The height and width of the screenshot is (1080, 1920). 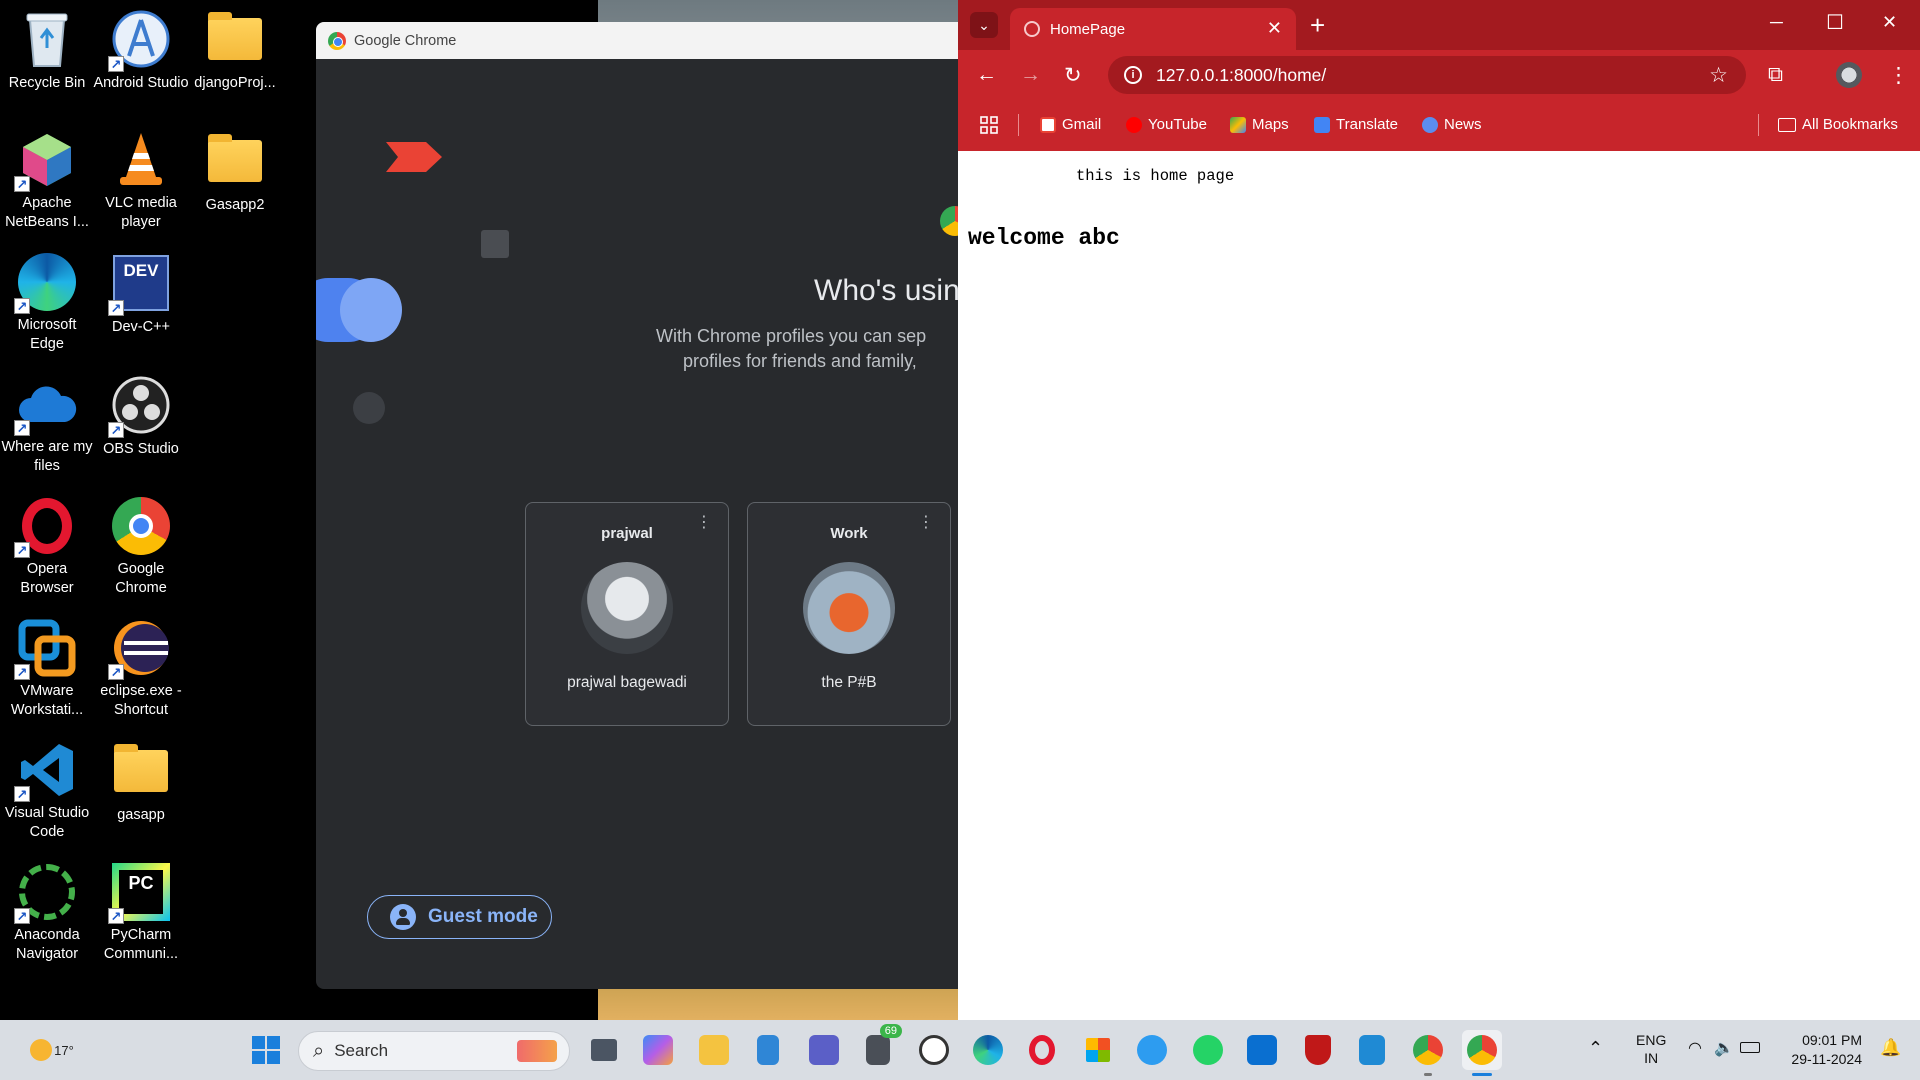 I want to click on shield-icon, so click(x=1318, y=1050).